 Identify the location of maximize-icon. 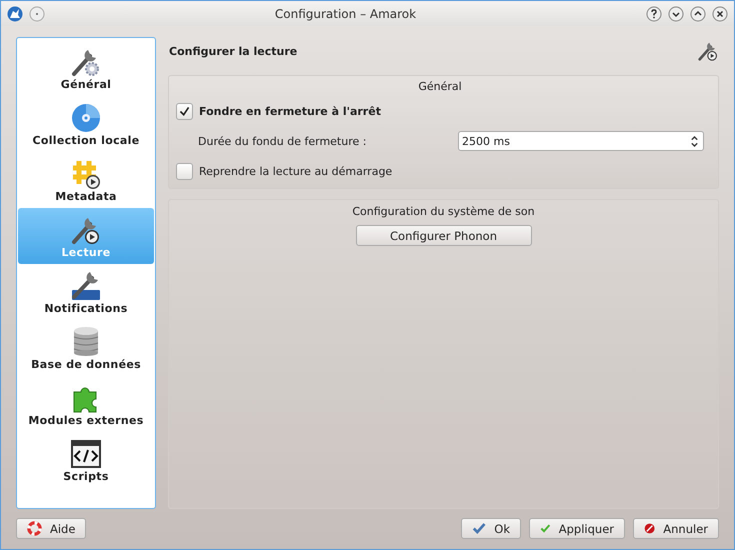
(698, 14).